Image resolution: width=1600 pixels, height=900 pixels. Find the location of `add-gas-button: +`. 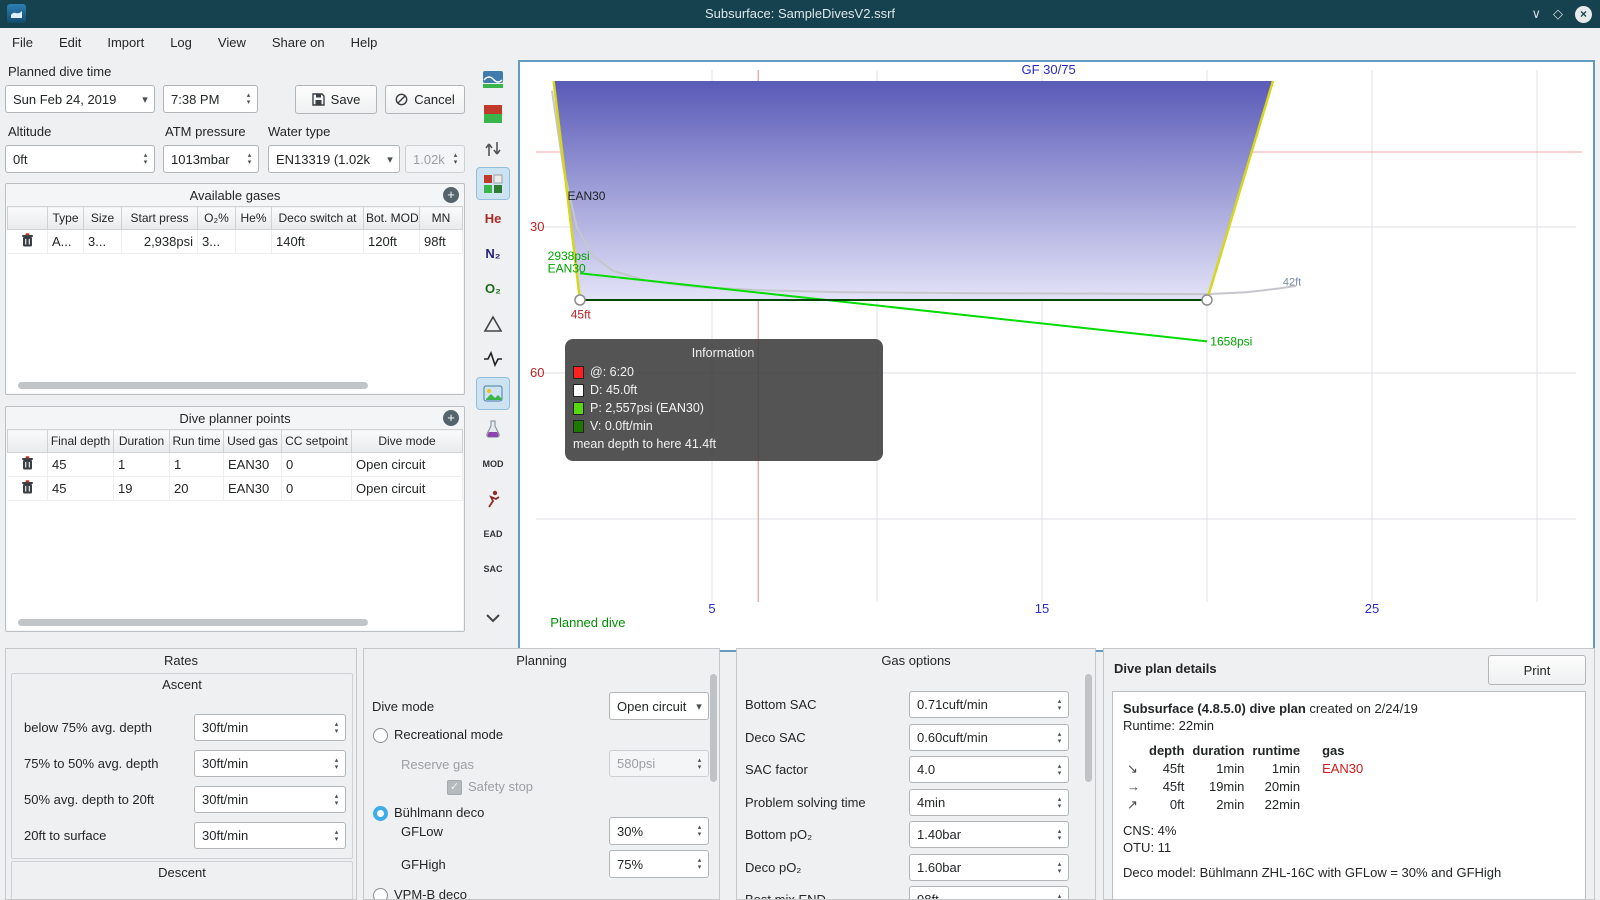

add-gas-button: + is located at coordinates (451, 195).